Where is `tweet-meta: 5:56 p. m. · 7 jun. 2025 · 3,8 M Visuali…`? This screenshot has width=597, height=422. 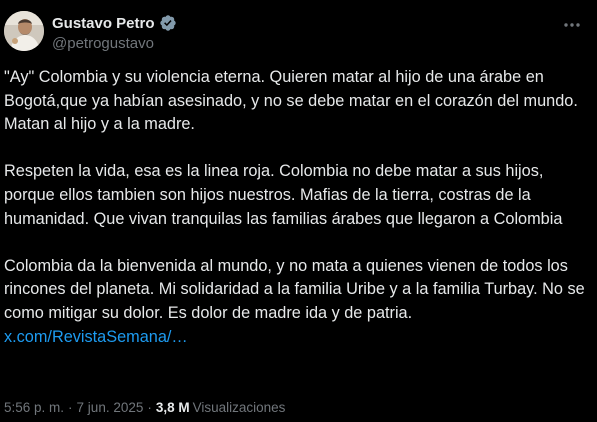 tweet-meta: 5:56 p. m. · 7 jun. 2025 · 3,8 M Visuali… is located at coordinates (144, 407).